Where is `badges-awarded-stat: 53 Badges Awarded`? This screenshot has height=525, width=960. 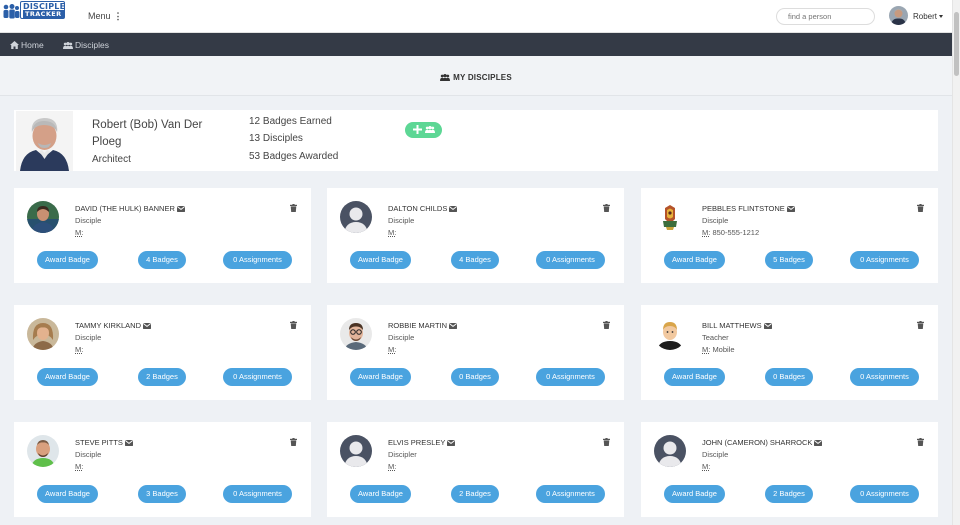 badges-awarded-stat: 53 Badges Awarded is located at coordinates (294, 156).